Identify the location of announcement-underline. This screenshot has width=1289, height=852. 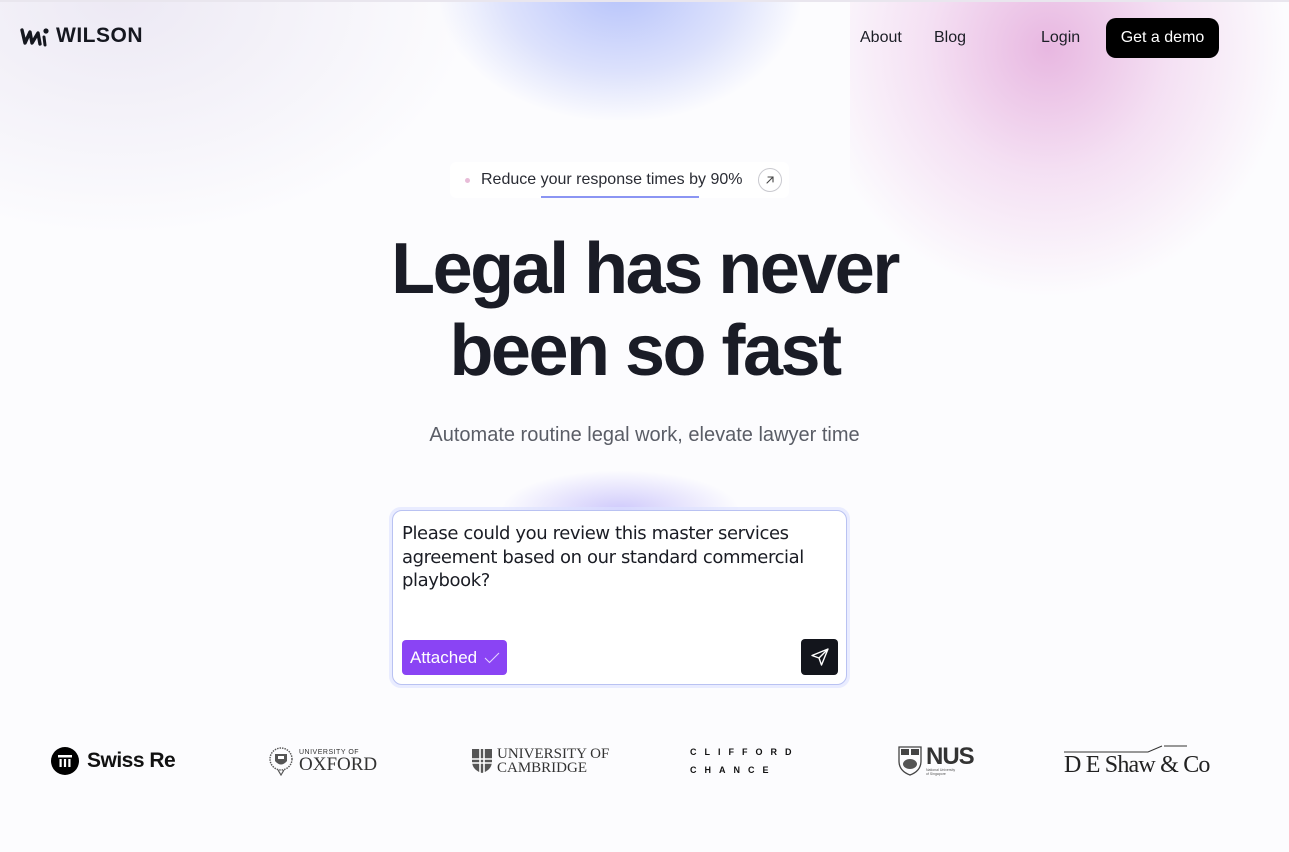
(620, 197).